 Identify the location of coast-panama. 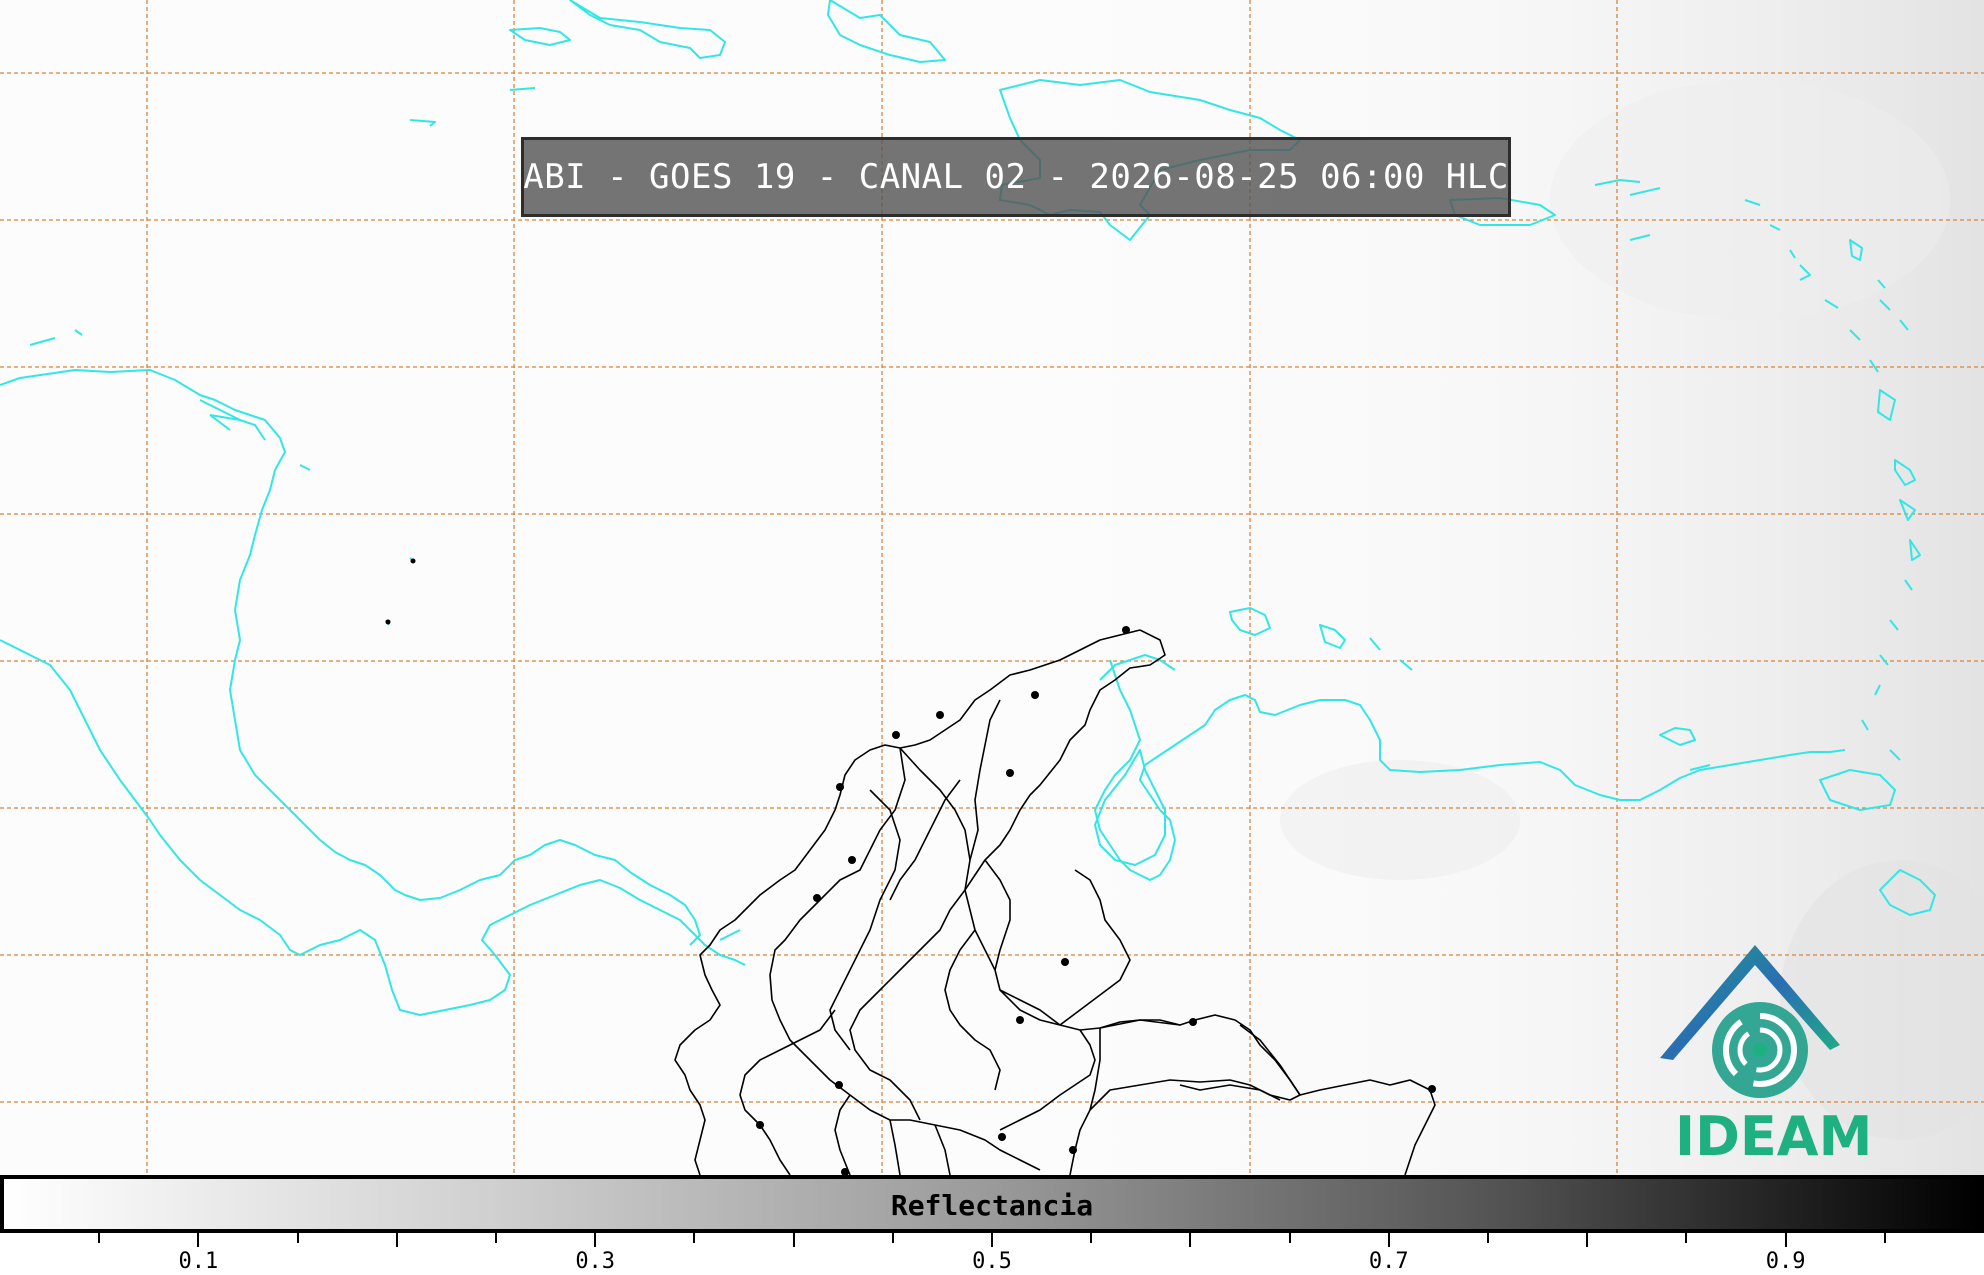
(720, 947).